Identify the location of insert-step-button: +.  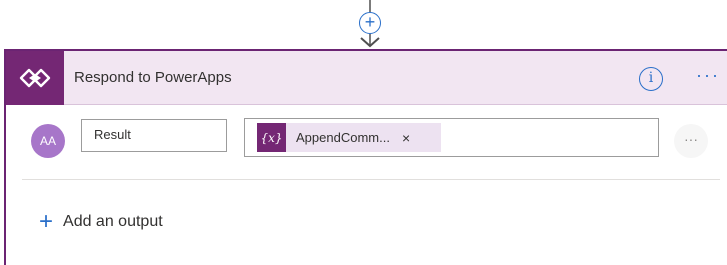
(370, 23).